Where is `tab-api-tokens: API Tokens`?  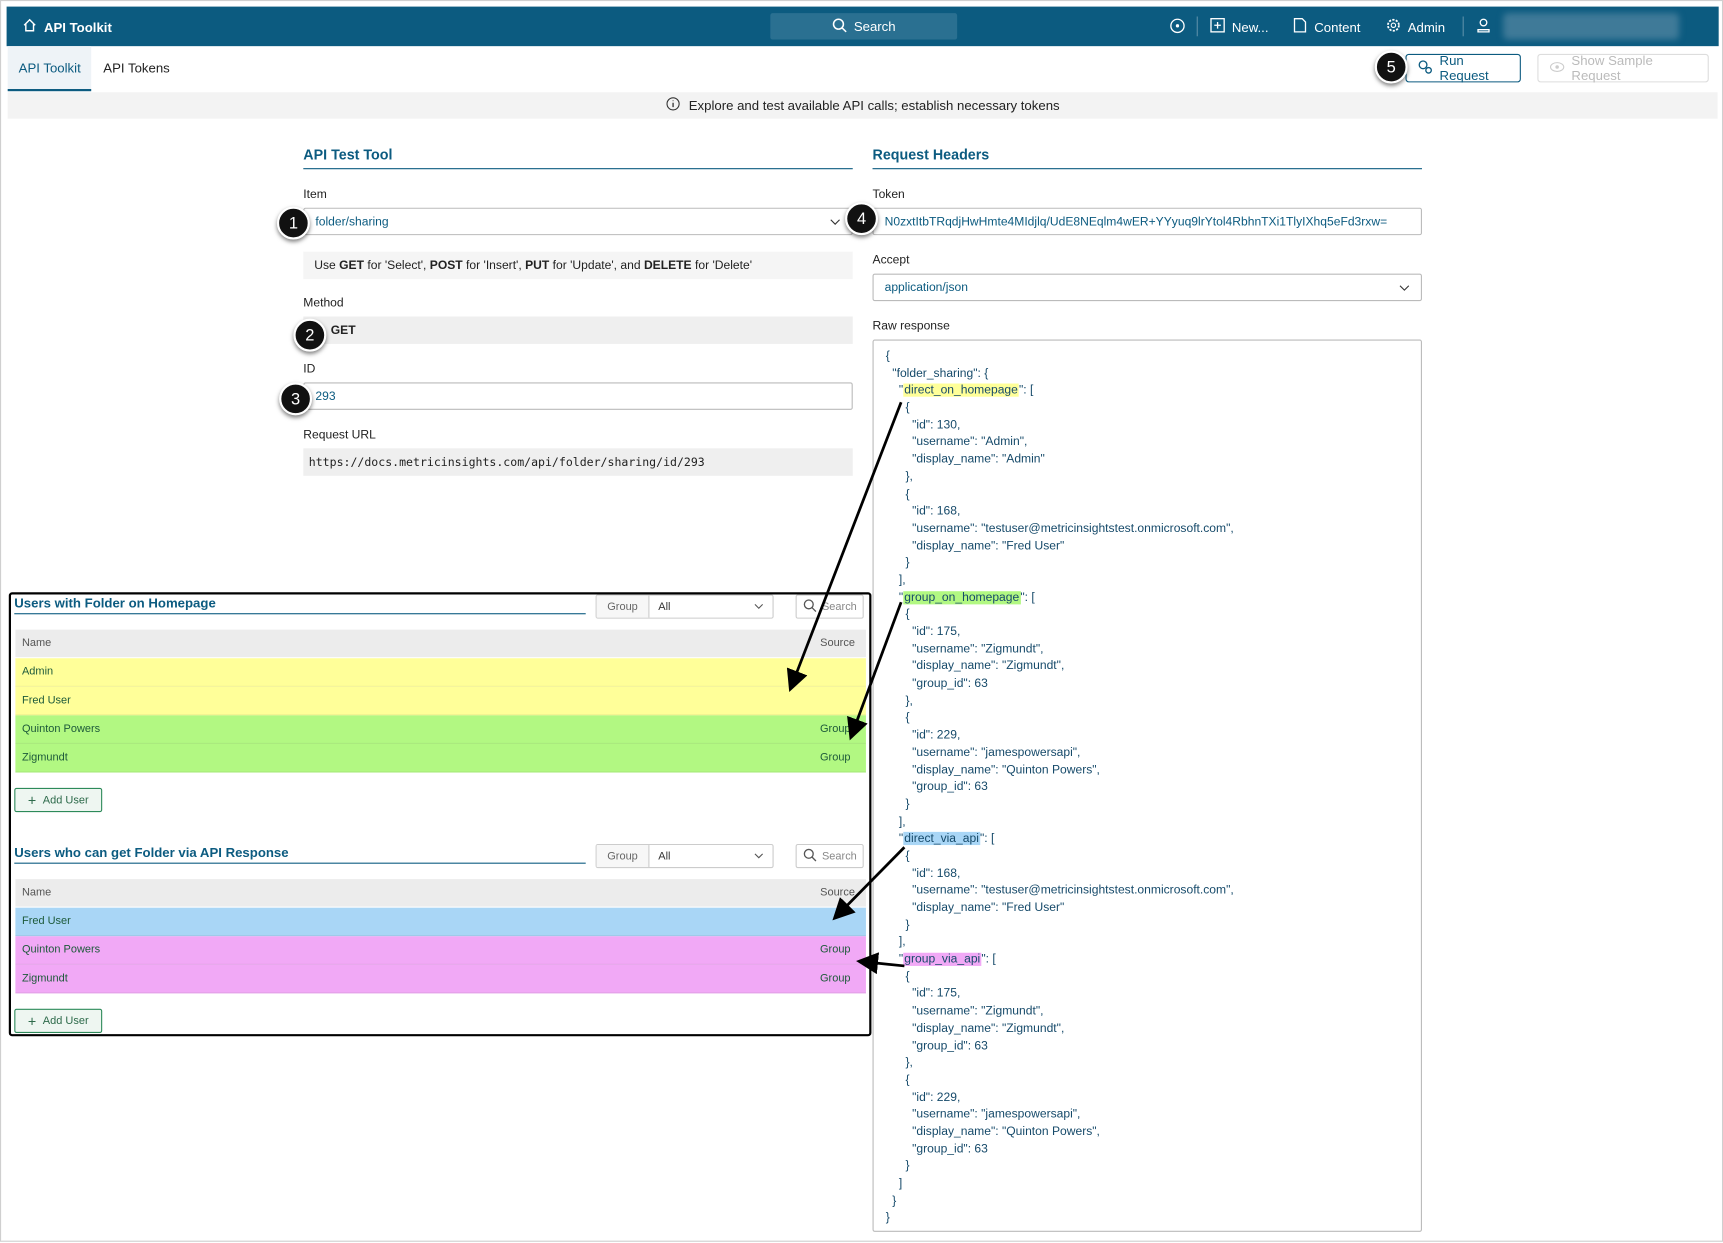 tab-api-tokens: API Tokens is located at coordinates (136, 68).